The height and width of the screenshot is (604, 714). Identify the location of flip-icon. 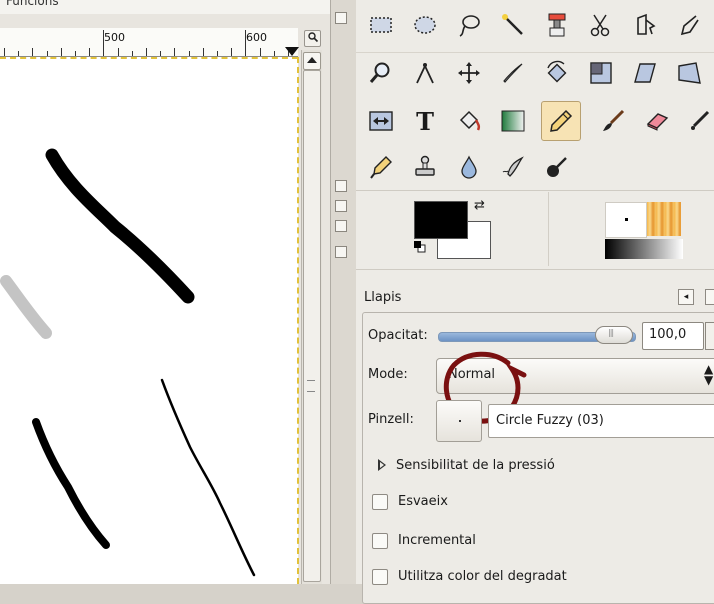
(381, 121).